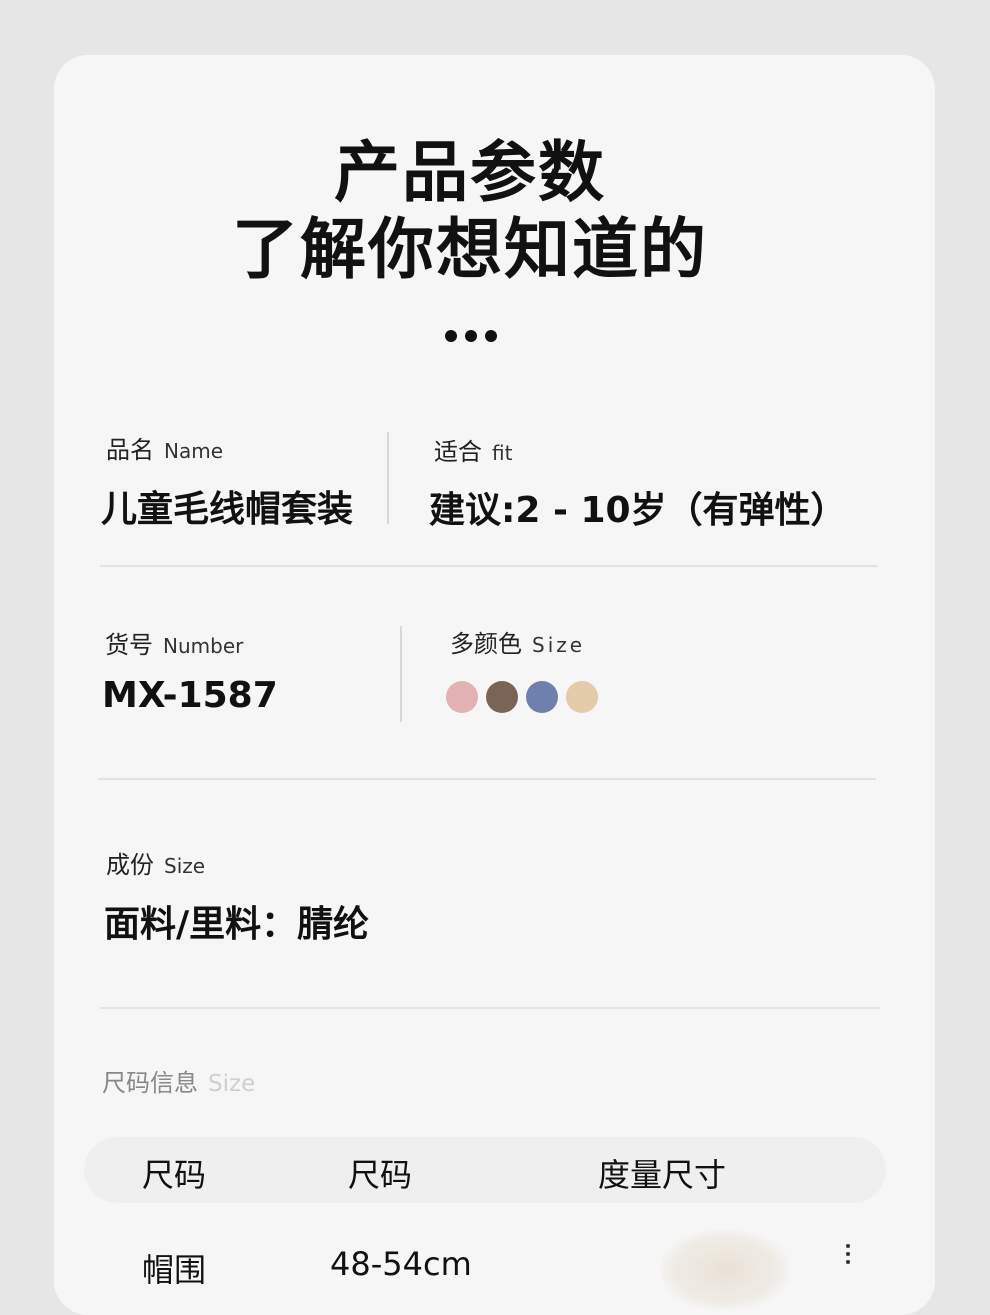 This screenshot has height=1315, width=990. I want to click on fit-label: 适合 fit, so click(473, 449).